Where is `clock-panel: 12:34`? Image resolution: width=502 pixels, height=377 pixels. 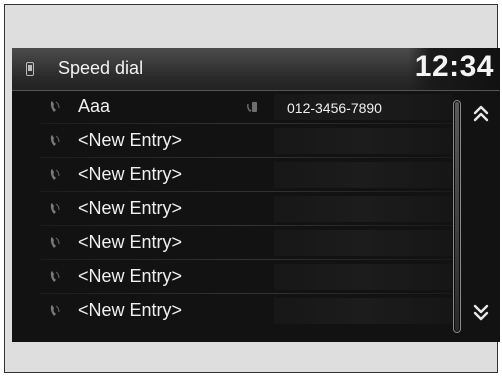 clock-panel: 12:34 is located at coordinates (454, 69).